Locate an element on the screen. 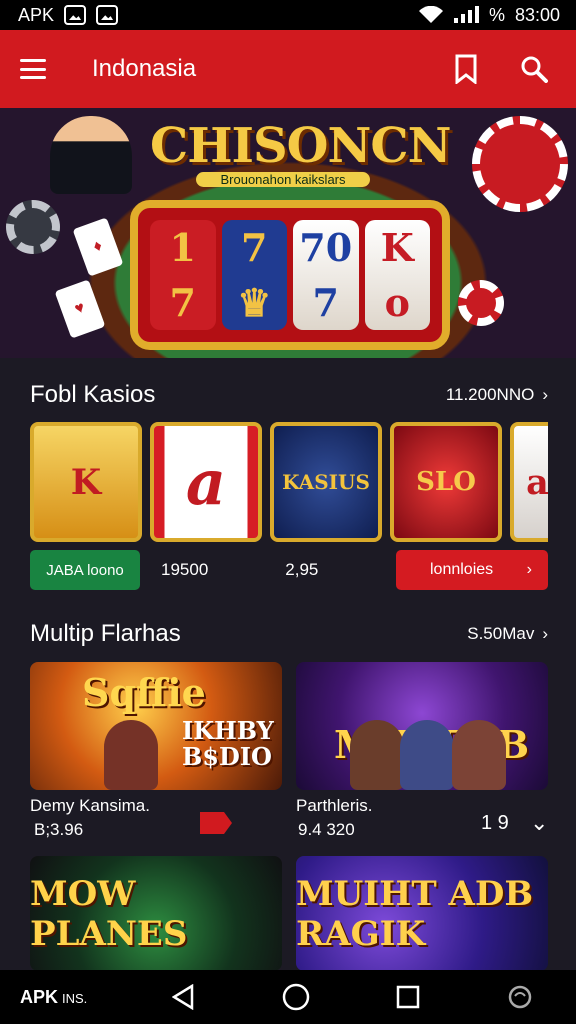  banner-title: CHISONCN is located at coordinates (300, 146).